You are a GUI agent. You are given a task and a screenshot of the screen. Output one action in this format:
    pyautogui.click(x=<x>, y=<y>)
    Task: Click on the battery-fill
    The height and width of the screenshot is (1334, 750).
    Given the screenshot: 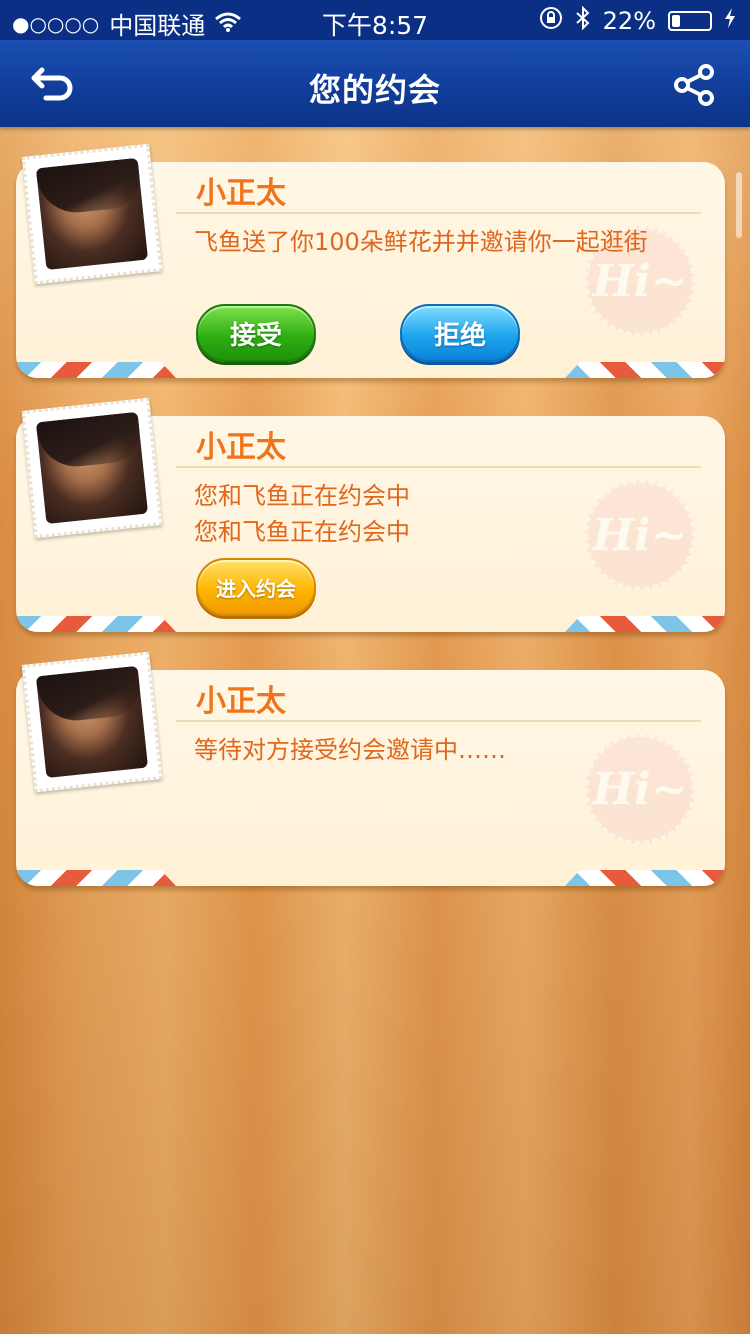 What is the action you would take?
    pyautogui.click(x=676, y=21)
    